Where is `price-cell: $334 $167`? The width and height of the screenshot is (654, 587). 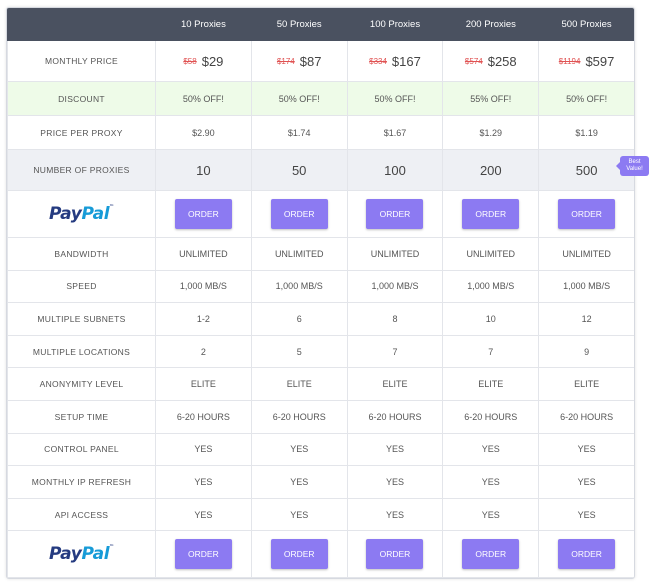 price-cell: $334 $167 is located at coordinates (395, 61).